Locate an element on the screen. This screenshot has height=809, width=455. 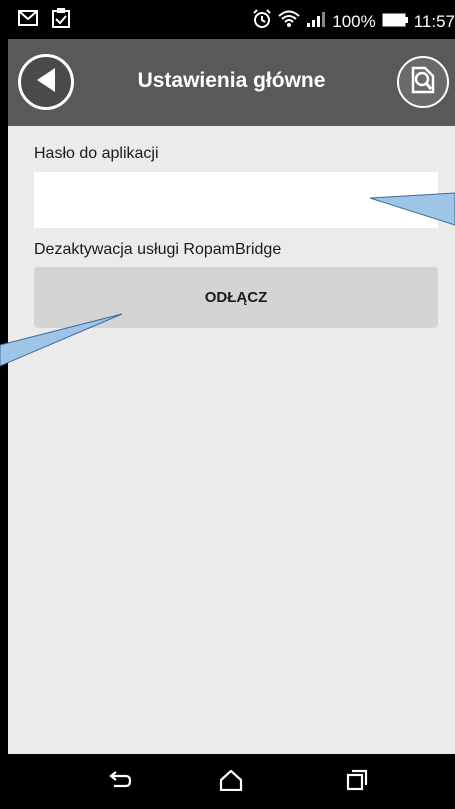
status-bar: 100% 11:57 is located at coordinates (231, 19).